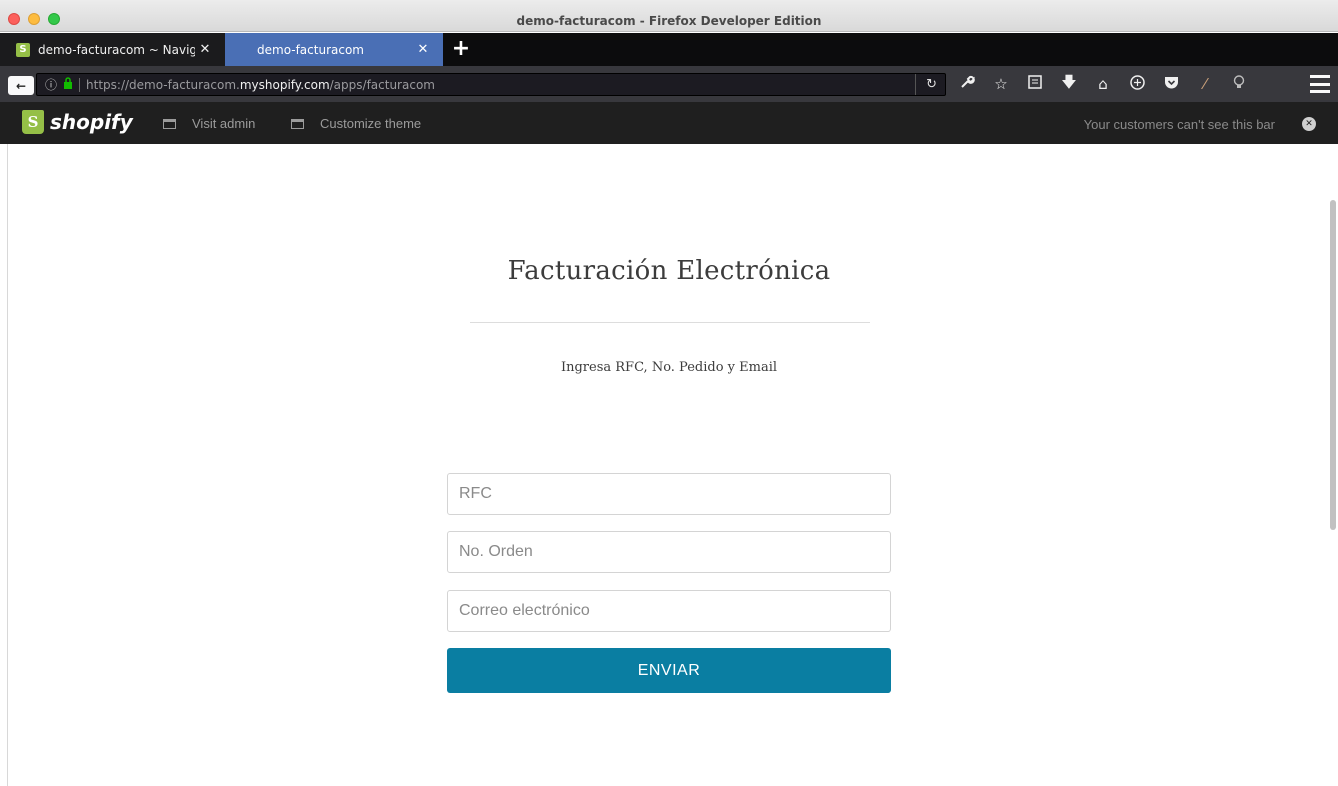  What do you see at coordinates (224, 123) in the screenshot?
I see `visit-admin-label: Visit admin` at bounding box center [224, 123].